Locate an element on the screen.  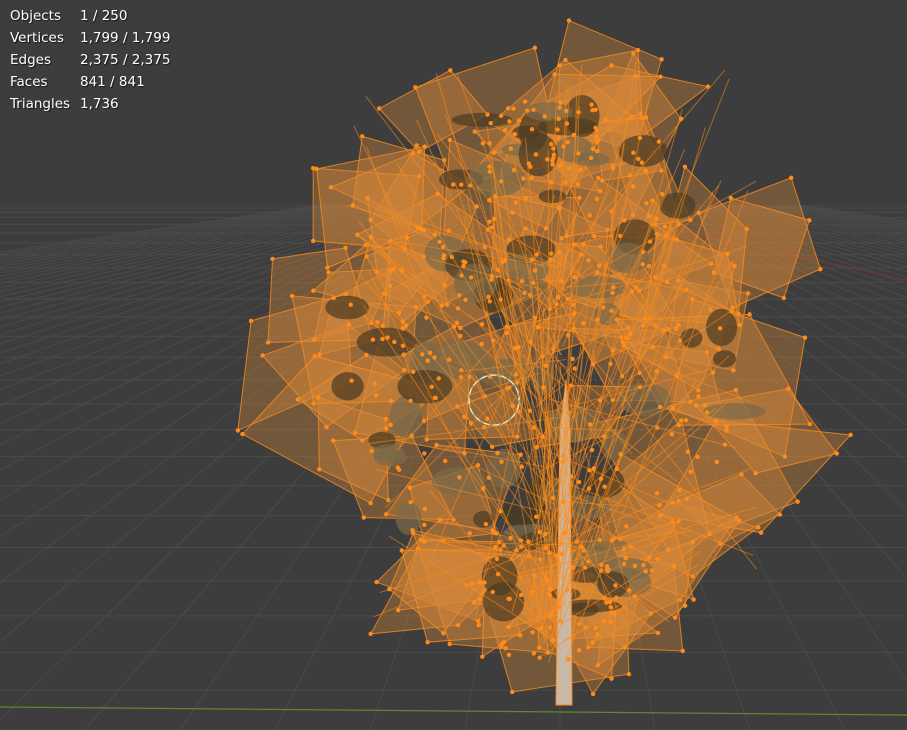
stat-row-triangles: Triangles 1,736 is located at coordinates (90, 104).